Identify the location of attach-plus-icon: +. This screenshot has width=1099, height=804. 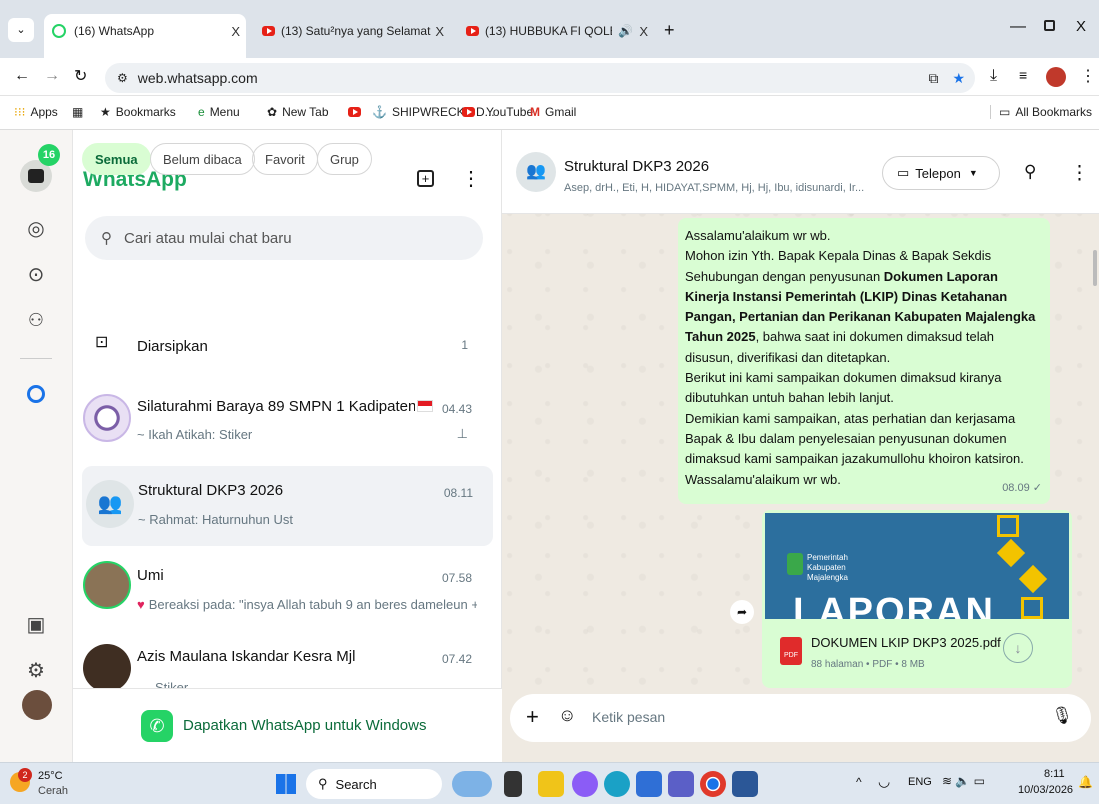
(532, 717).